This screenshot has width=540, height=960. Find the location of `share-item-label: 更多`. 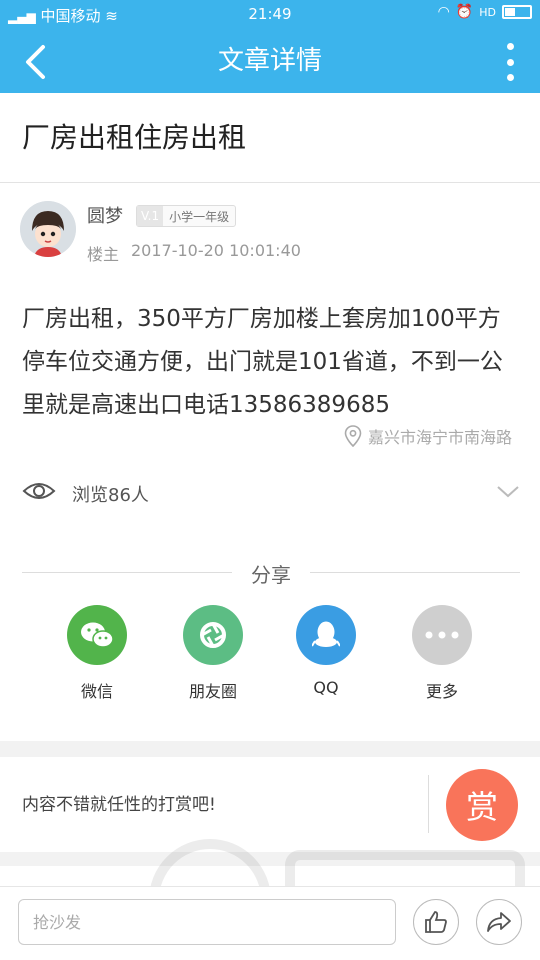

share-item-label: 更多 is located at coordinates (441, 691).